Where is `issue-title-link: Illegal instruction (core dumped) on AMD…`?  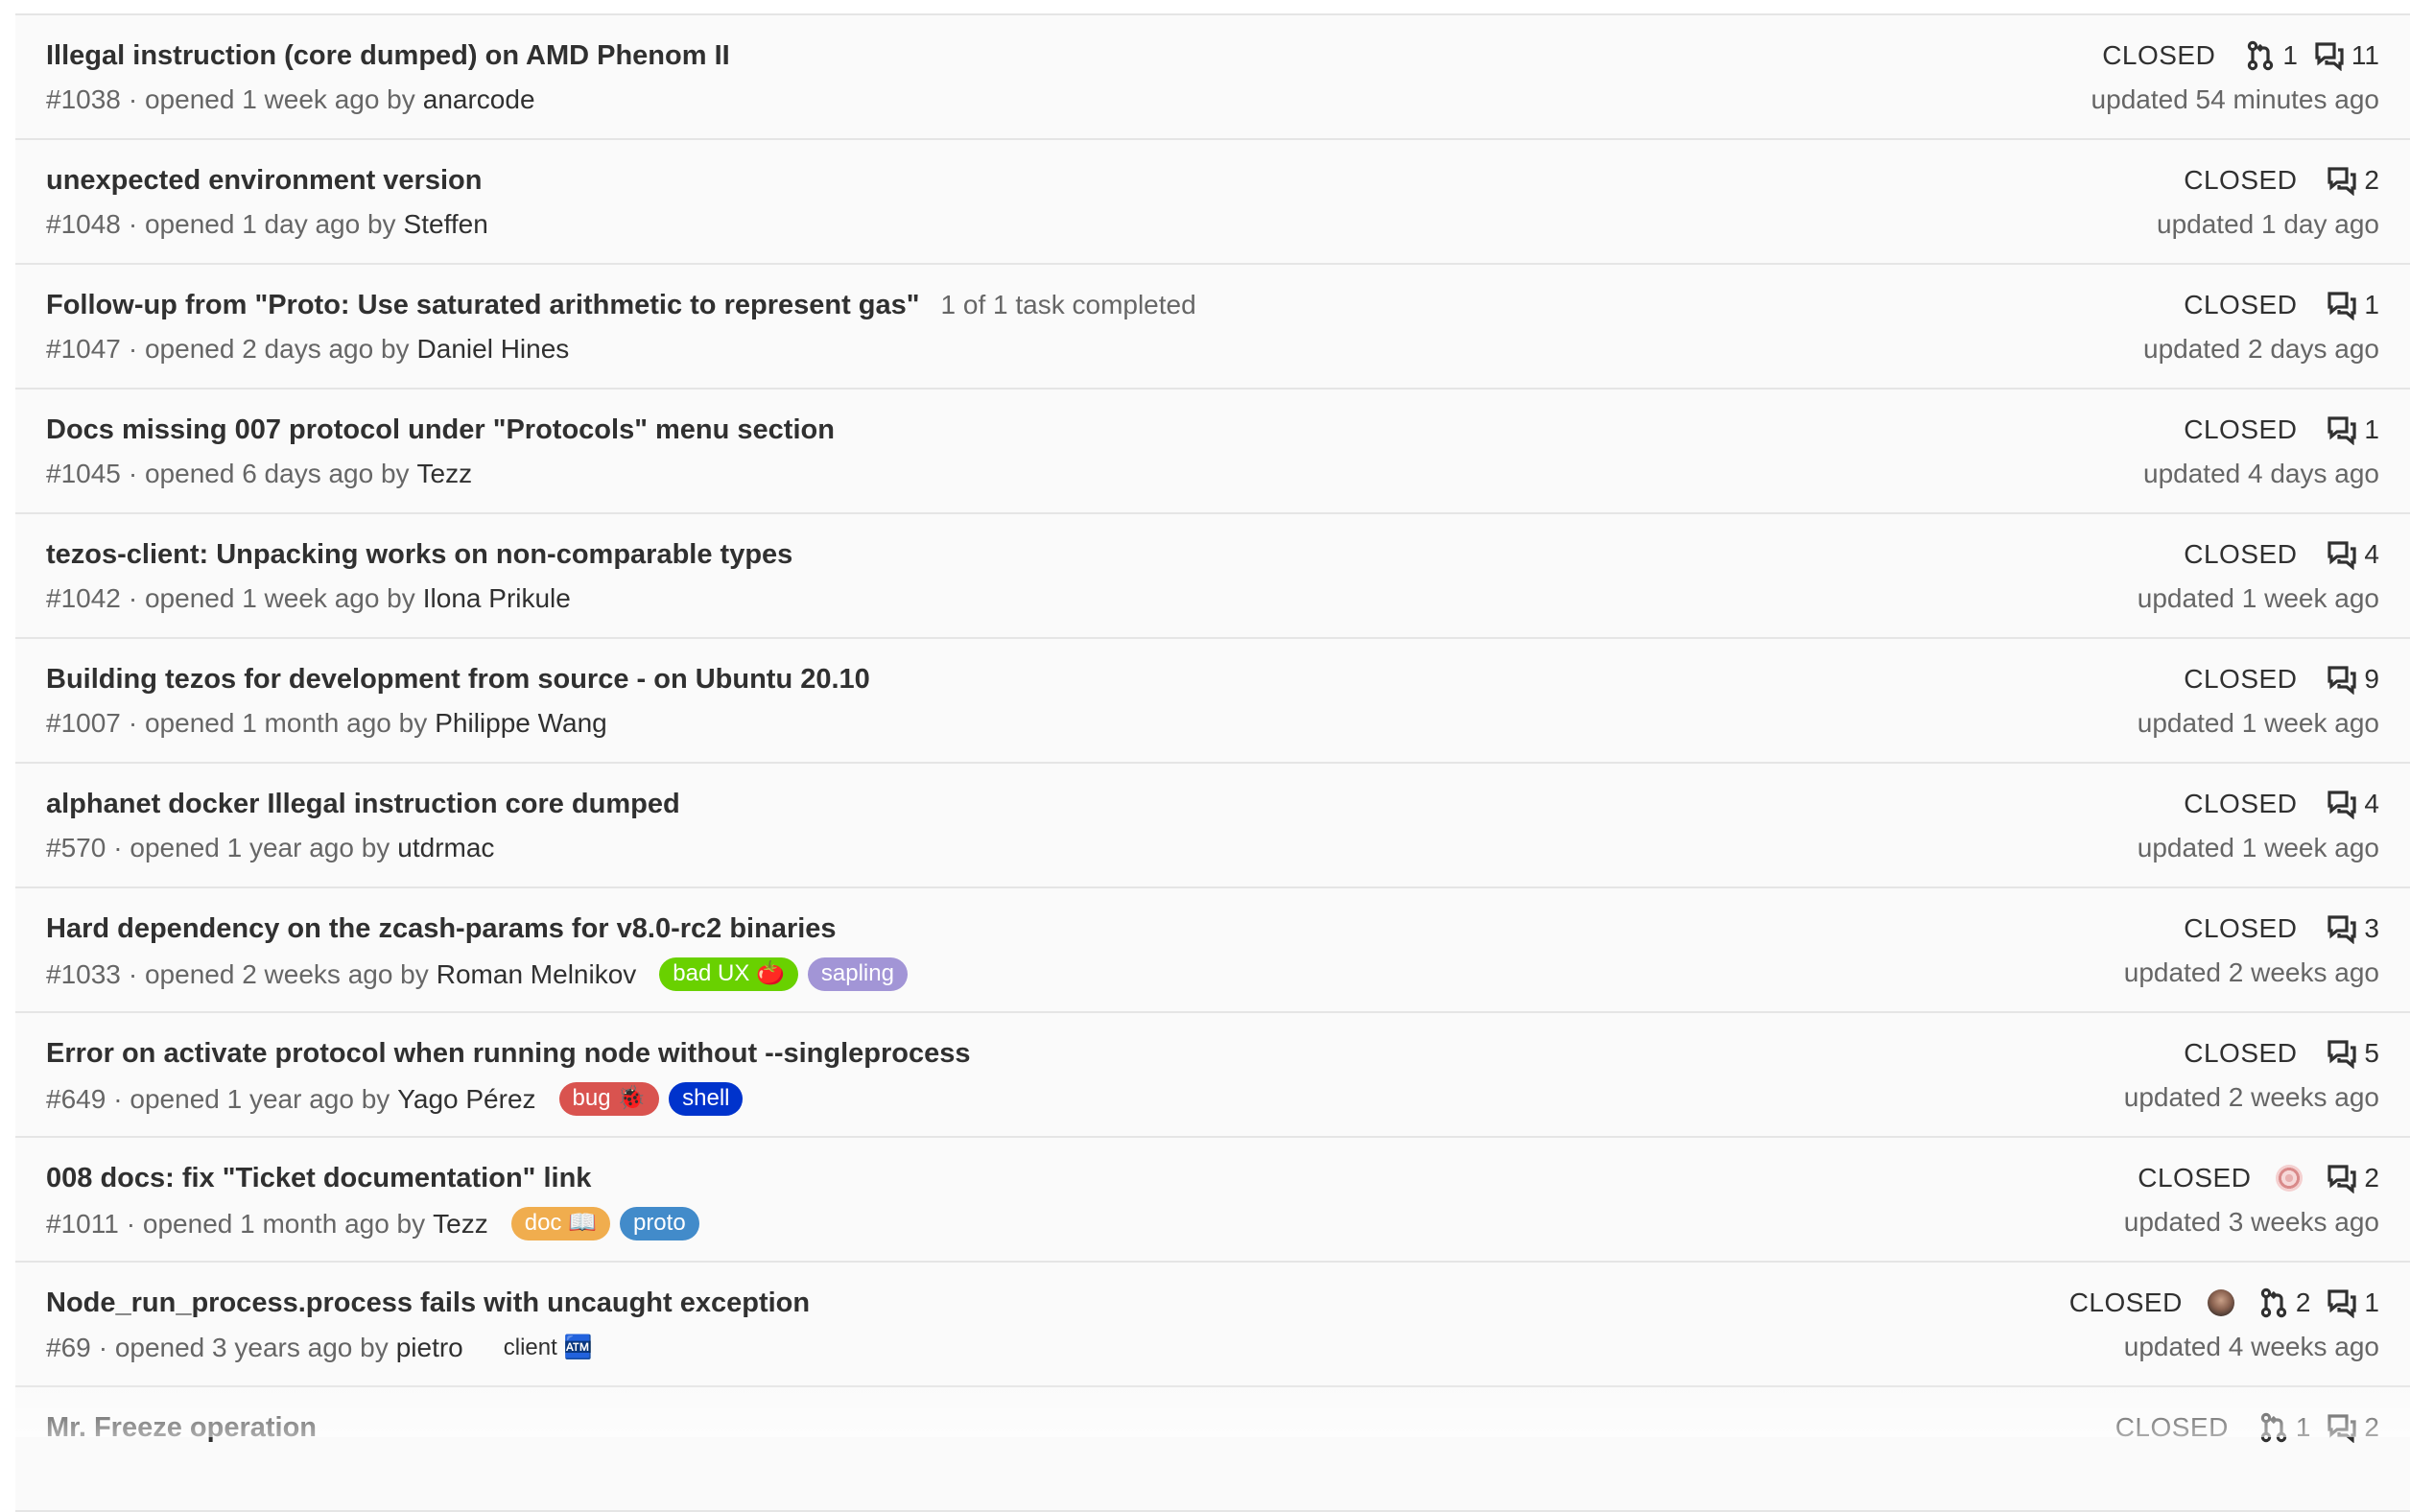 issue-title-link: Illegal instruction (core dumped) on AMD… is located at coordinates (388, 56).